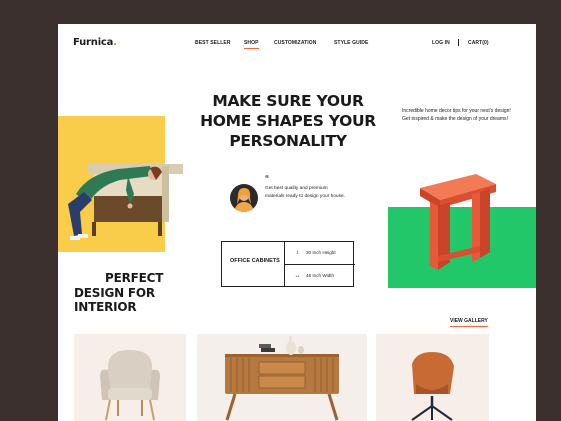 Image resolution: width=561 pixels, height=421 pixels. Describe the element at coordinates (83, 236) in the screenshot. I see `woman-shoe` at that location.